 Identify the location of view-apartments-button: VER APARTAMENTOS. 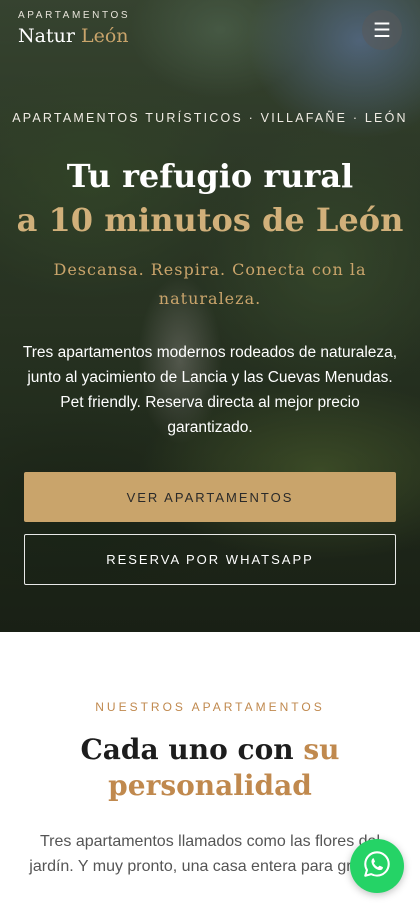
(210, 497).